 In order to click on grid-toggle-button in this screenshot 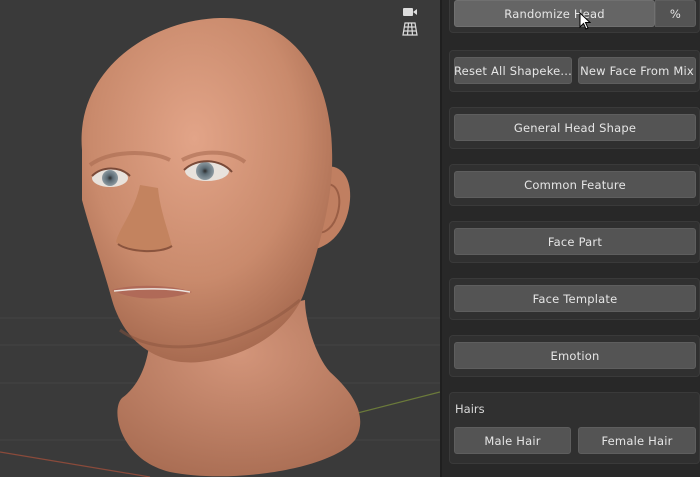, I will do `click(410, 31)`.